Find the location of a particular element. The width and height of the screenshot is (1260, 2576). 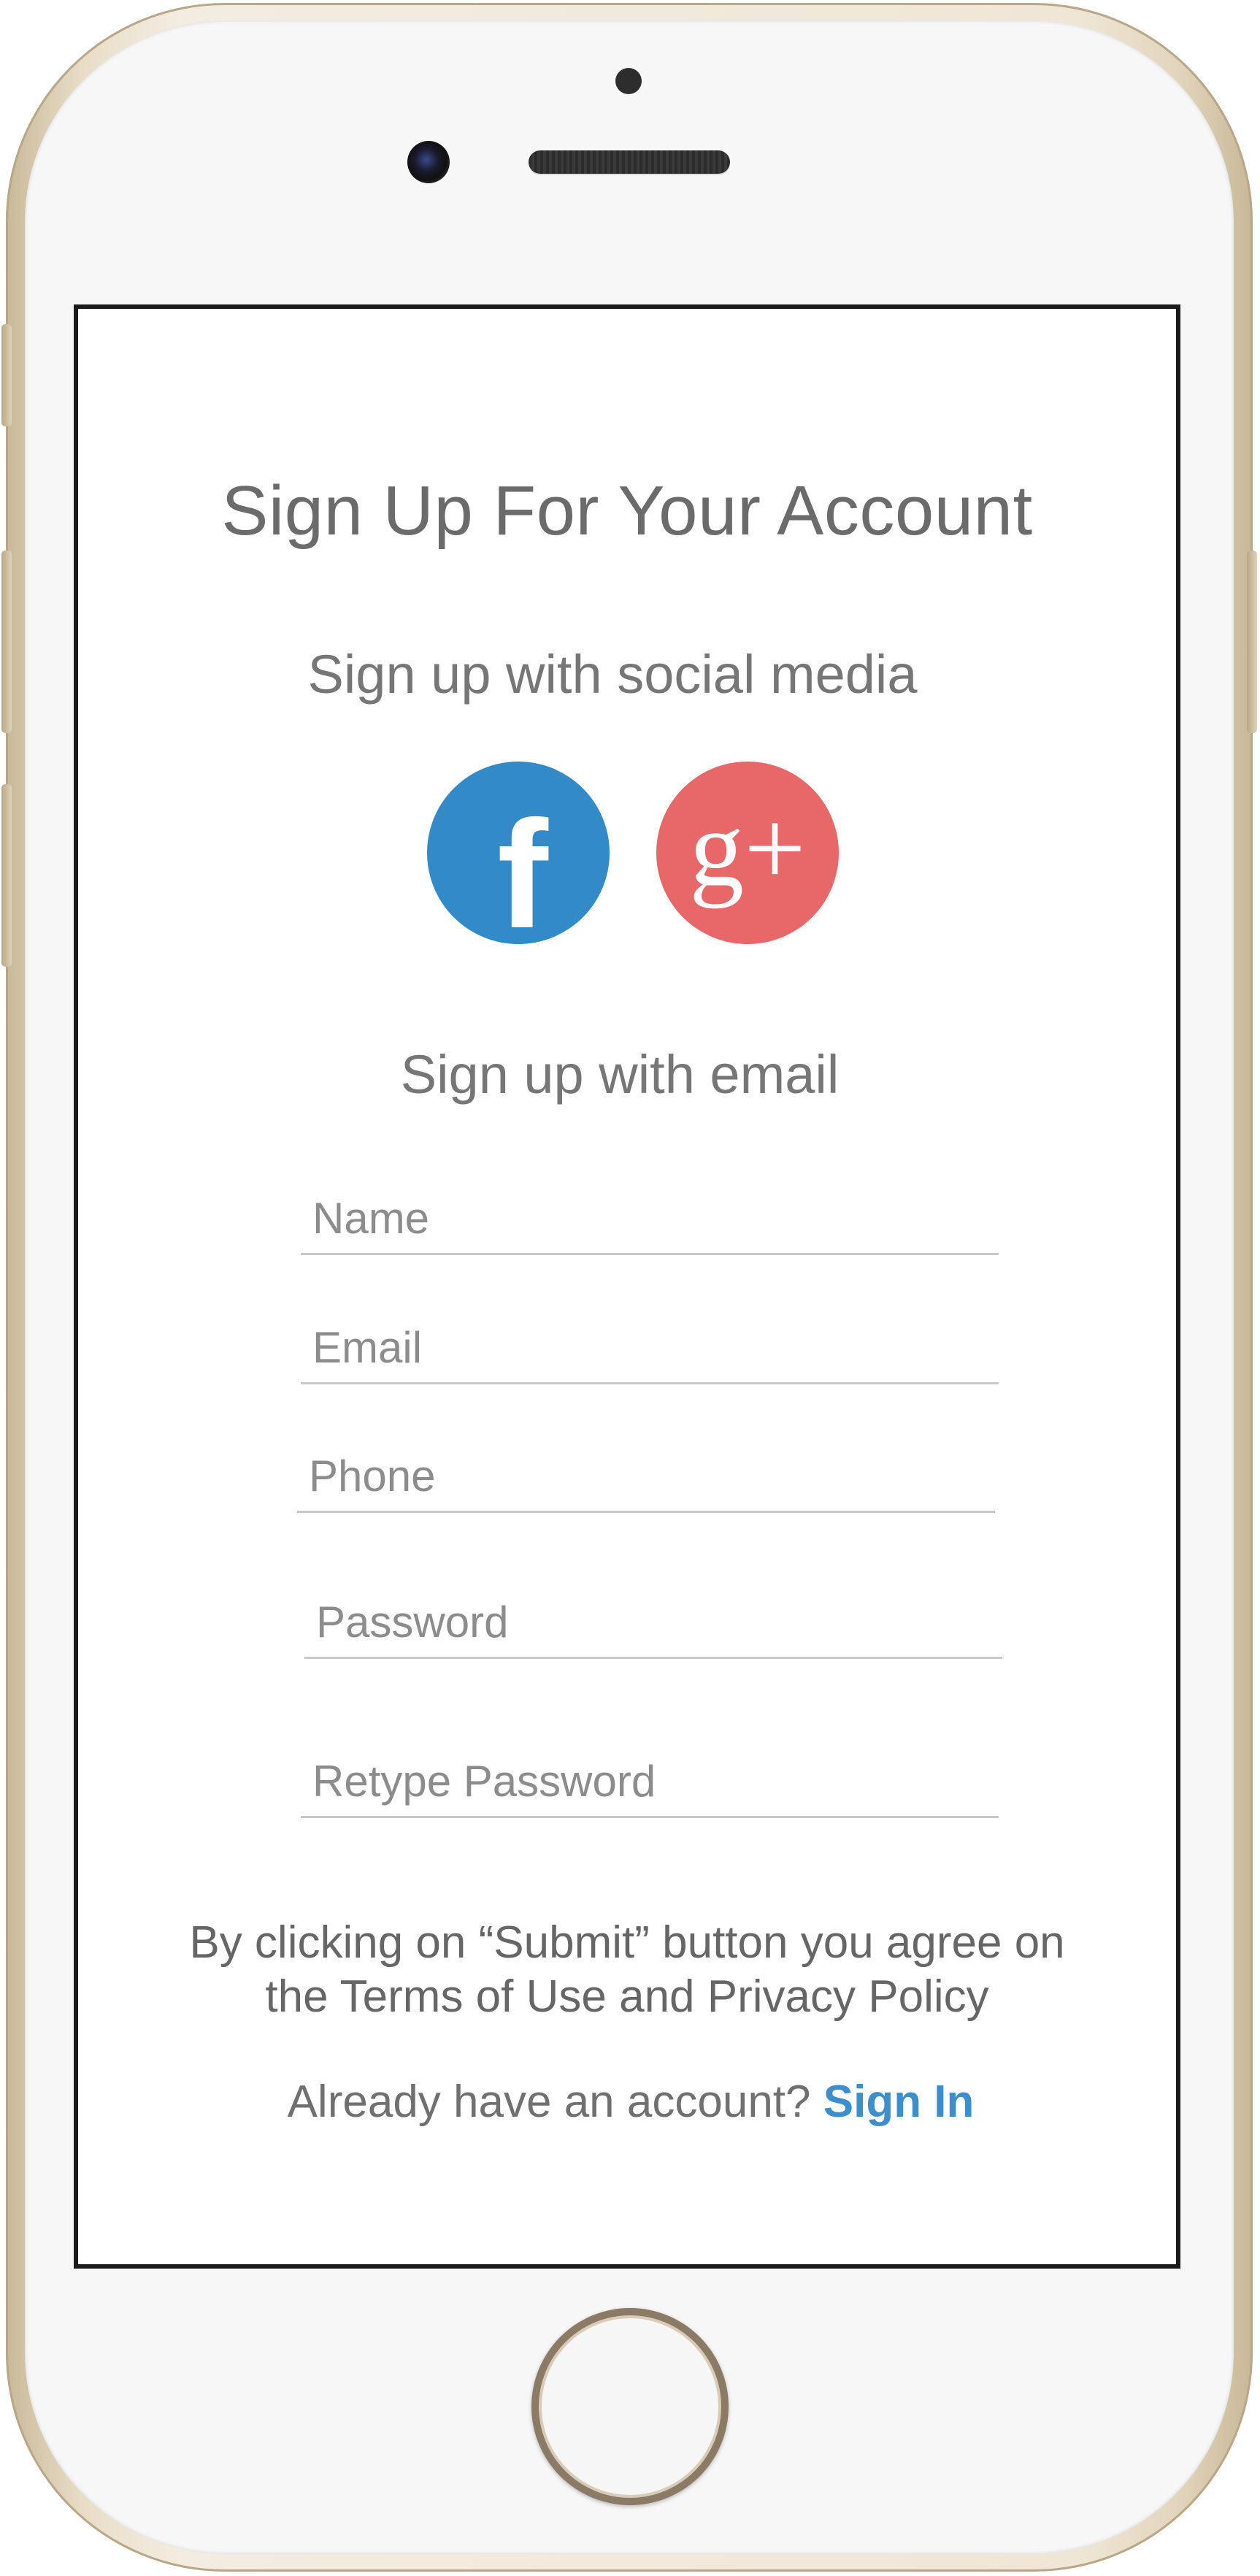

signin-link: Sign In is located at coordinates (899, 2102).